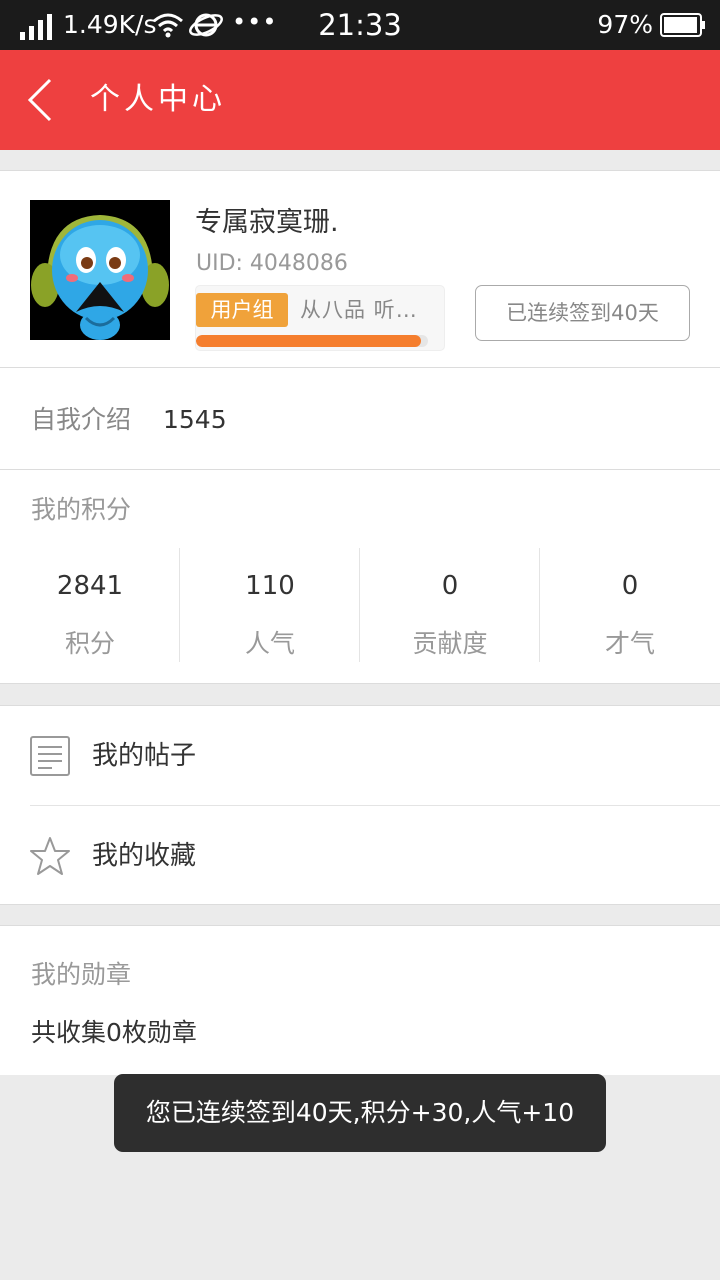 Image resolution: width=720 pixels, height=1280 pixels. What do you see at coordinates (144, 756) in the screenshot?
I see `my-posts-label: 我的帖子` at bounding box center [144, 756].